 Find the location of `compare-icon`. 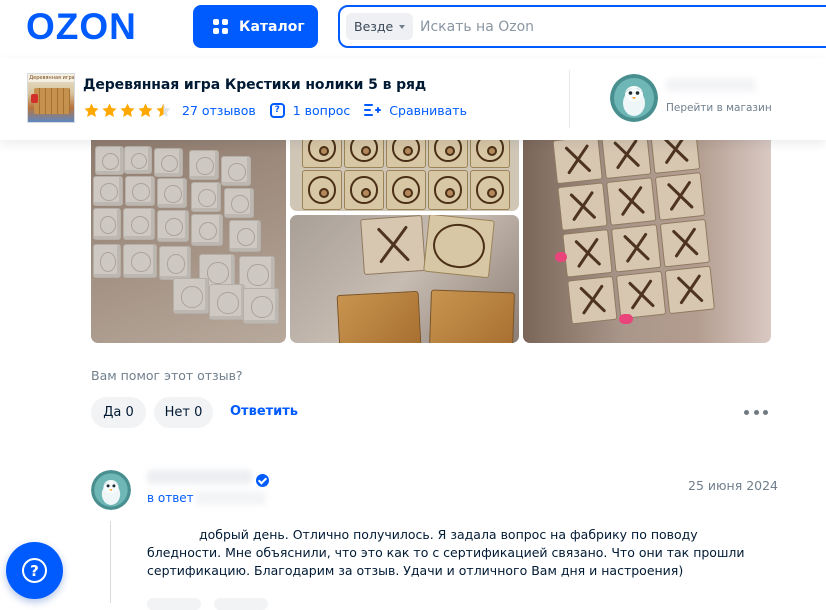

compare-icon is located at coordinates (373, 110).